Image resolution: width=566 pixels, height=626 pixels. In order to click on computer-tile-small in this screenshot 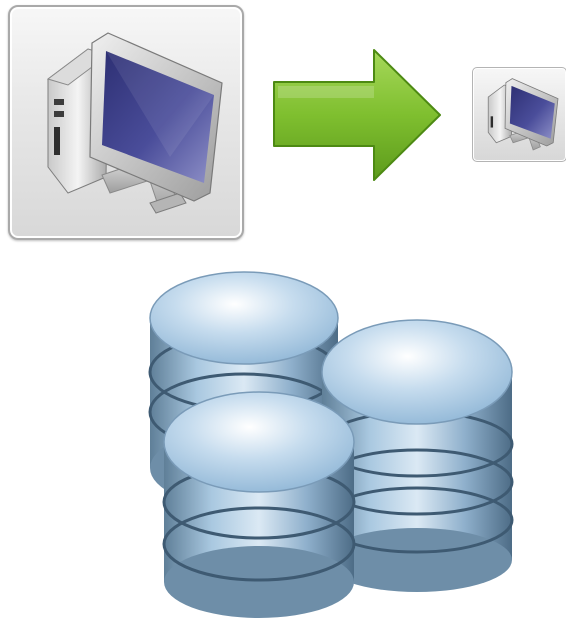, I will do `click(519, 114)`.